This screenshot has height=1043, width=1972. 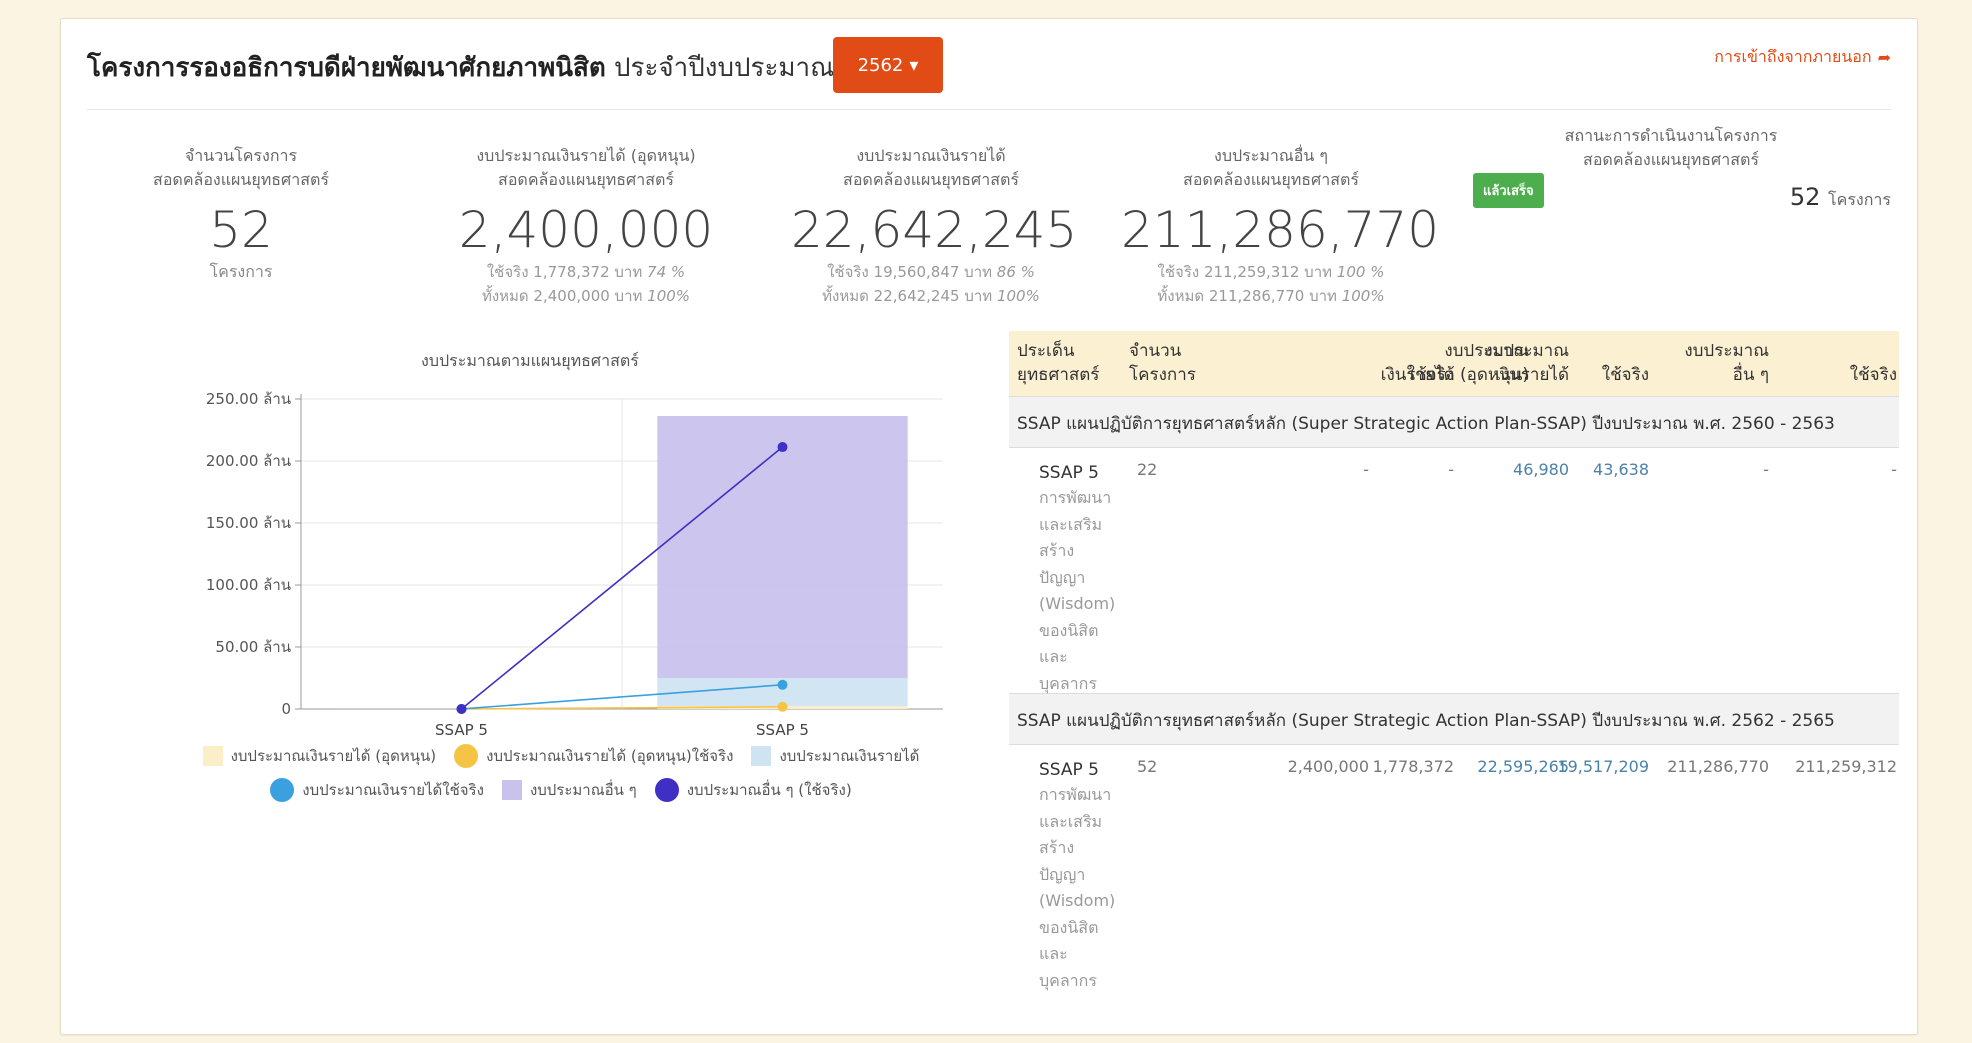 What do you see at coordinates (753, 790) in the screenshot?
I see `legend-item: งบประมาณอื่น ๆ (ใช้จริง)` at bounding box center [753, 790].